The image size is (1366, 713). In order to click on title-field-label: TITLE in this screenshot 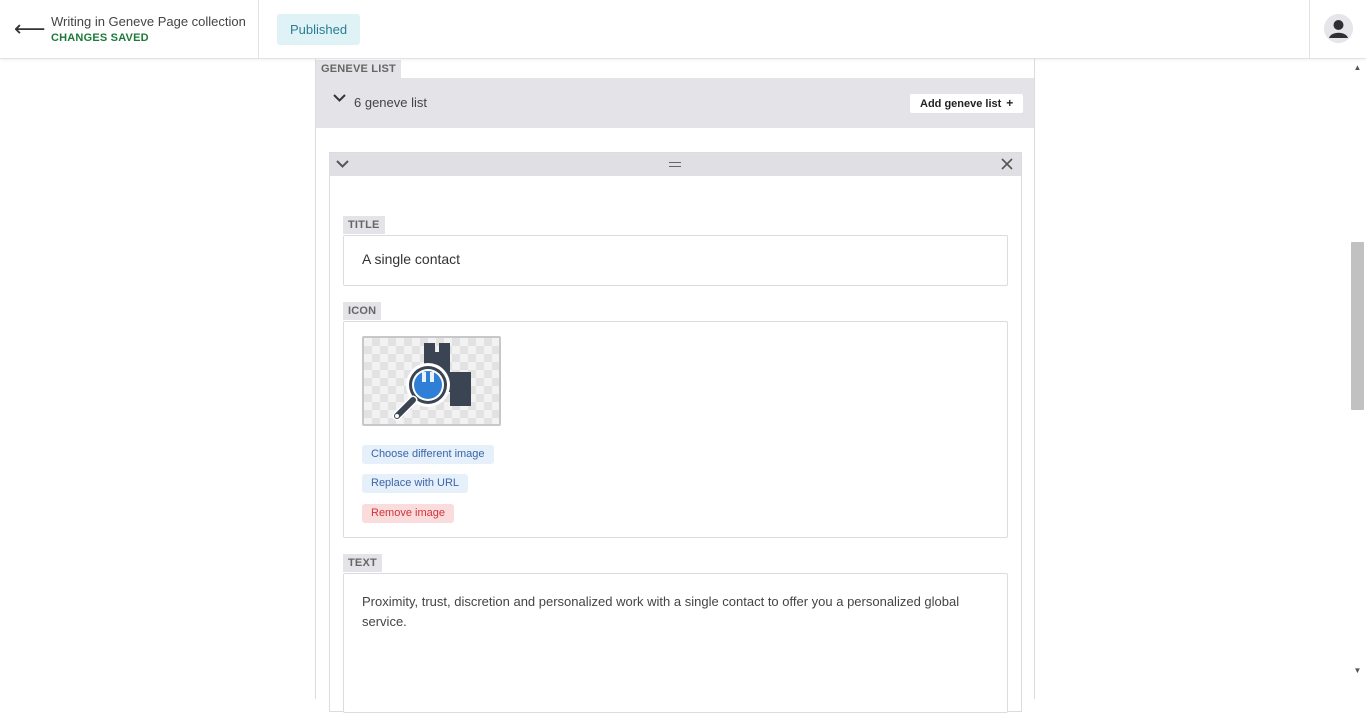, I will do `click(364, 225)`.